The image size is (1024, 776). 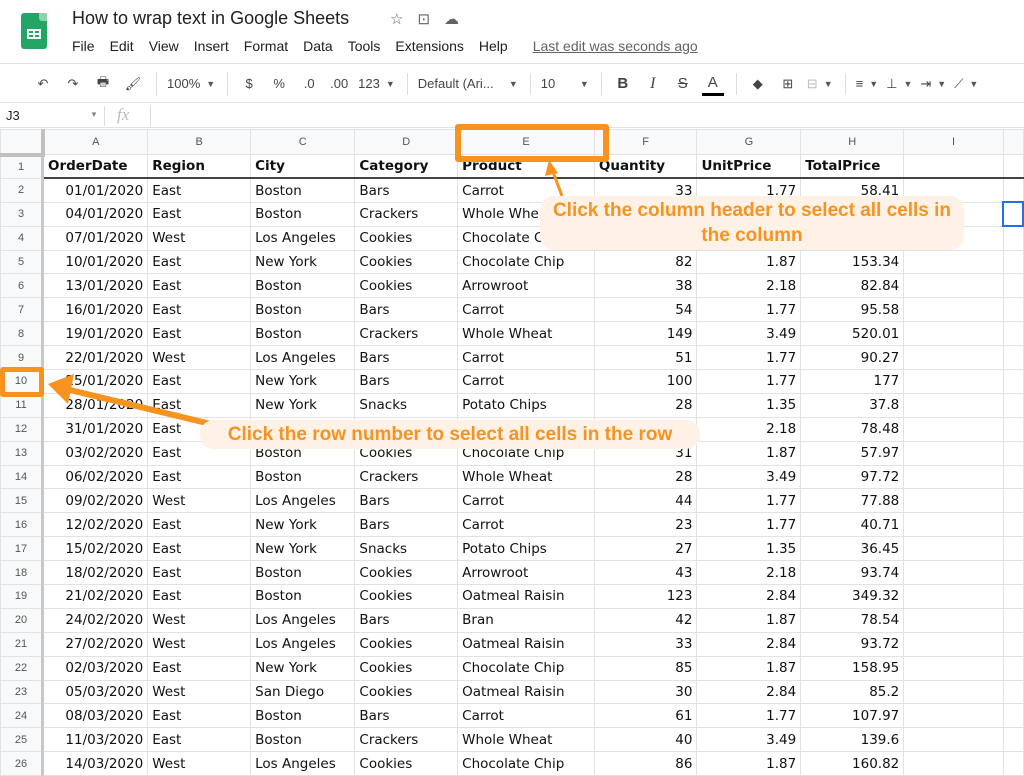 What do you see at coordinates (852, 405) in the screenshot?
I see `cell-h11: 37.8` at bounding box center [852, 405].